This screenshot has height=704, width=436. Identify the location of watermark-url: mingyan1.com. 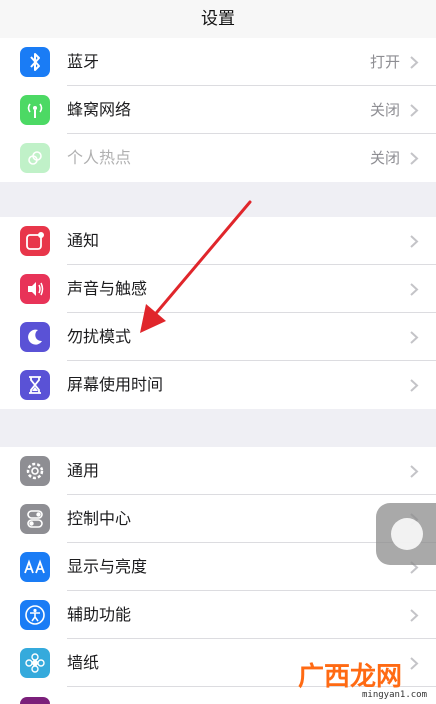
(395, 695).